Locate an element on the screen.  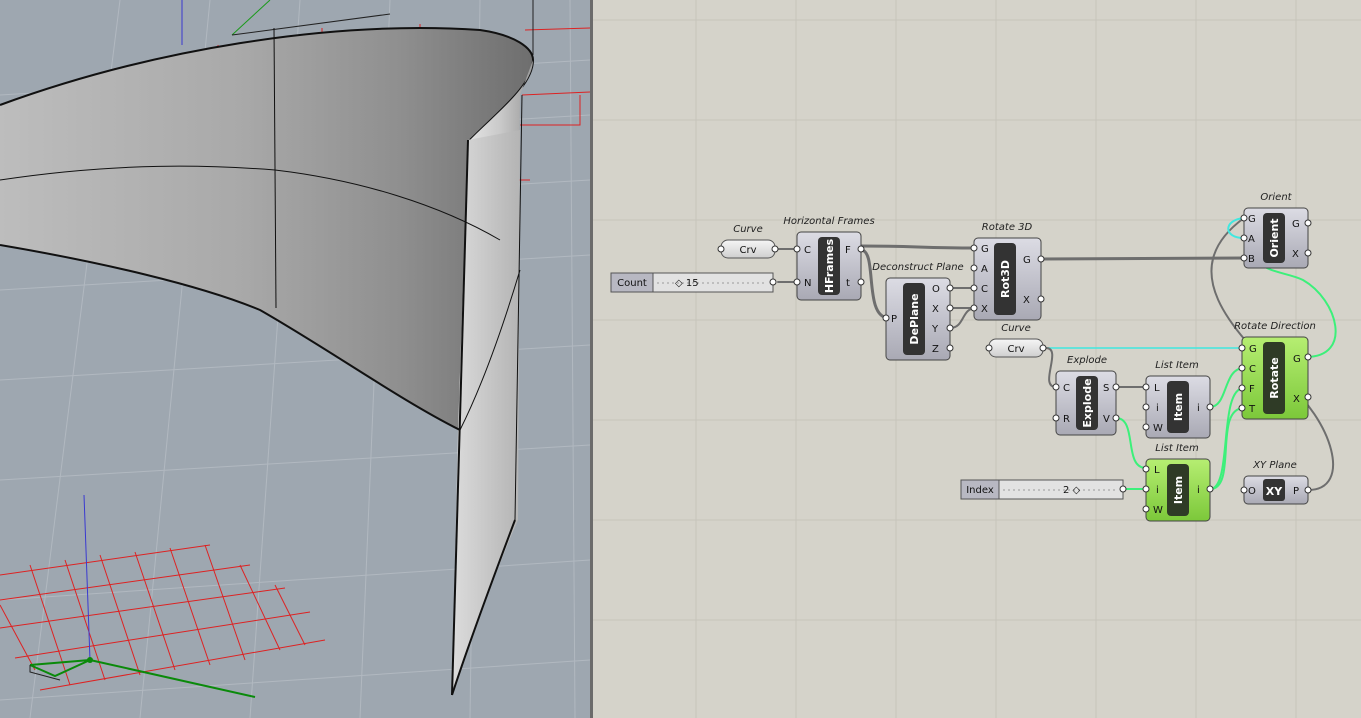
index-slider-value: 2 ◇ is located at coordinates (1072, 490).